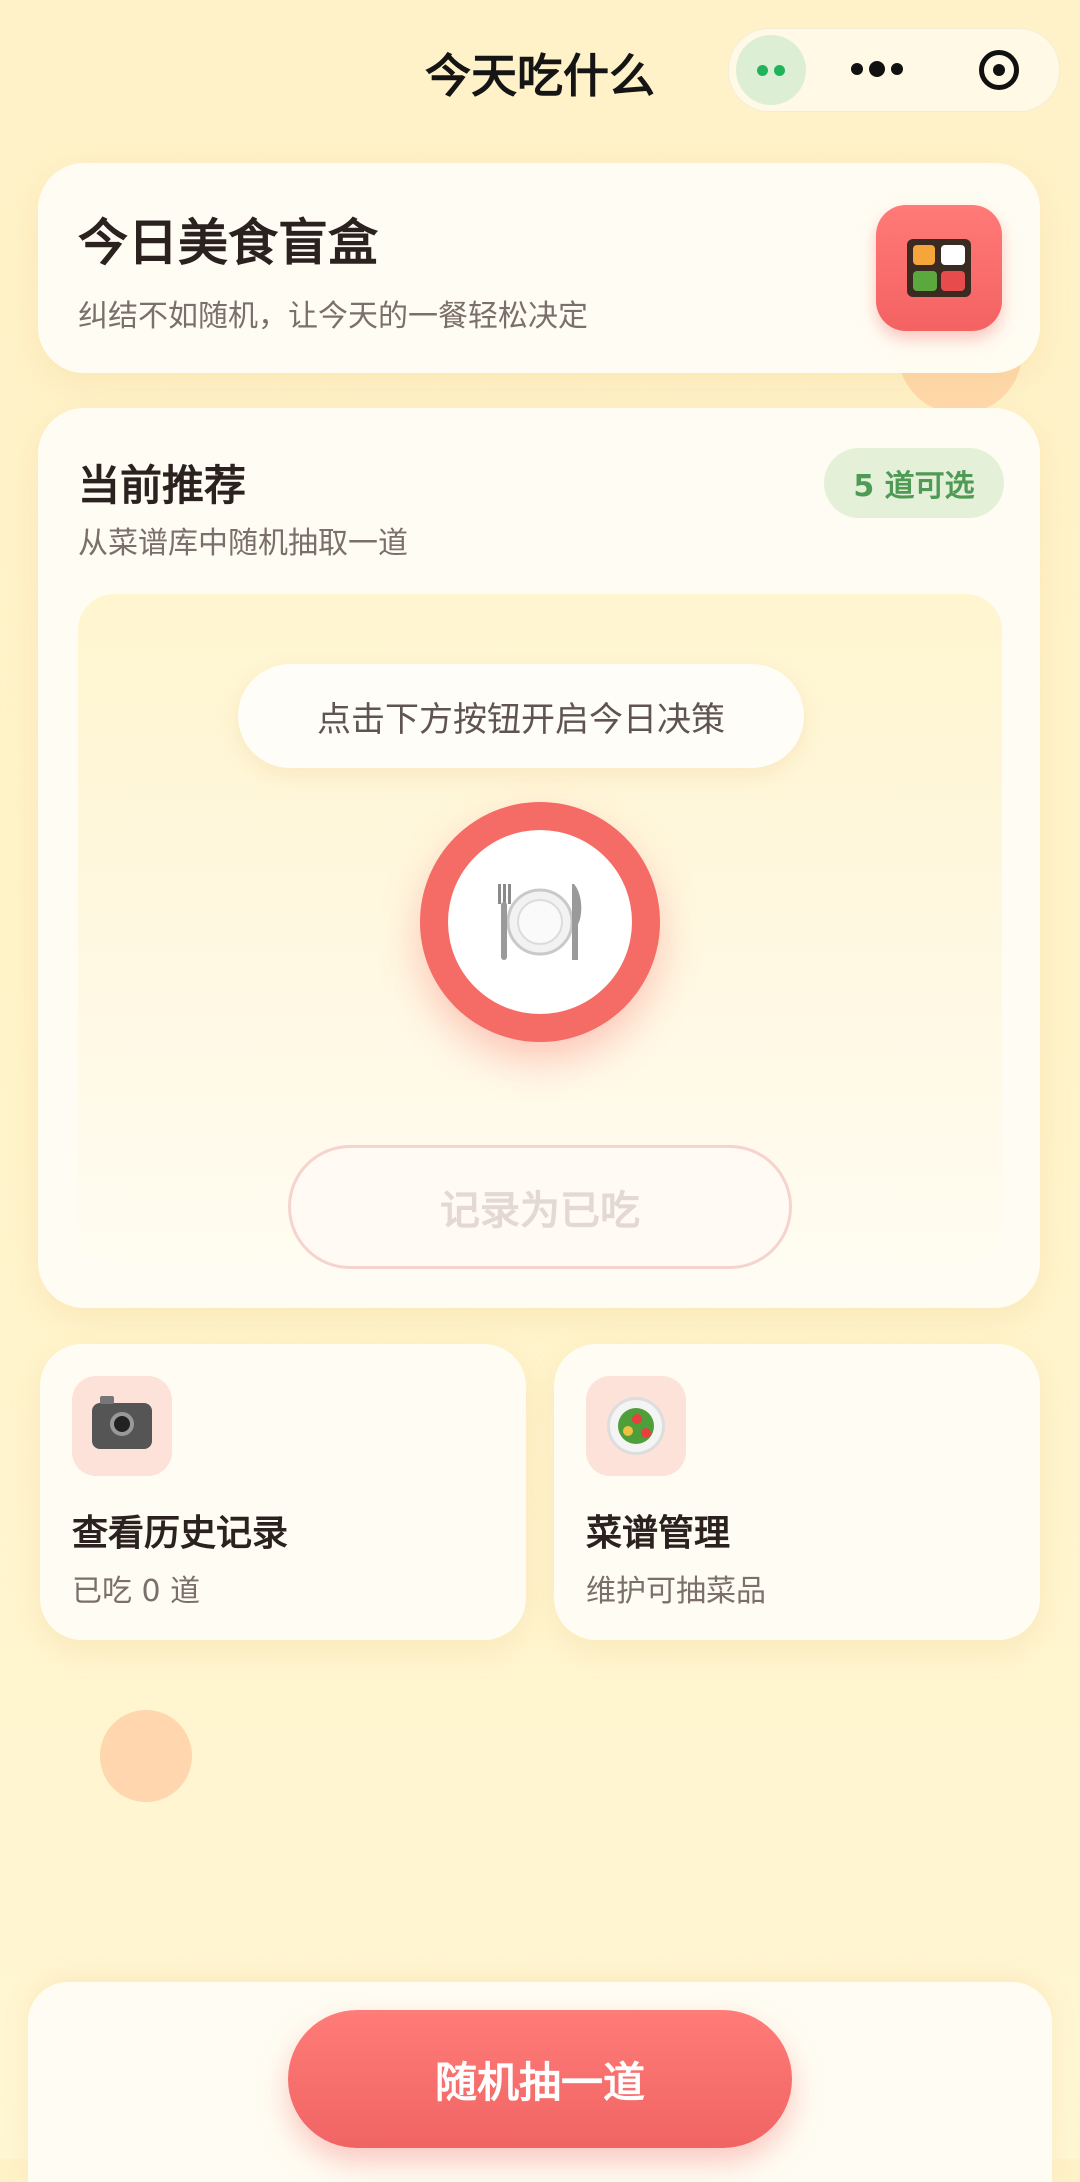 The height and width of the screenshot is (2182, 1080). What do you see at coordinates (521, 716) in the screenshot?
I see `hint-pill: 点击下方按钮开启今日决策` at bounding box center [521, 716].